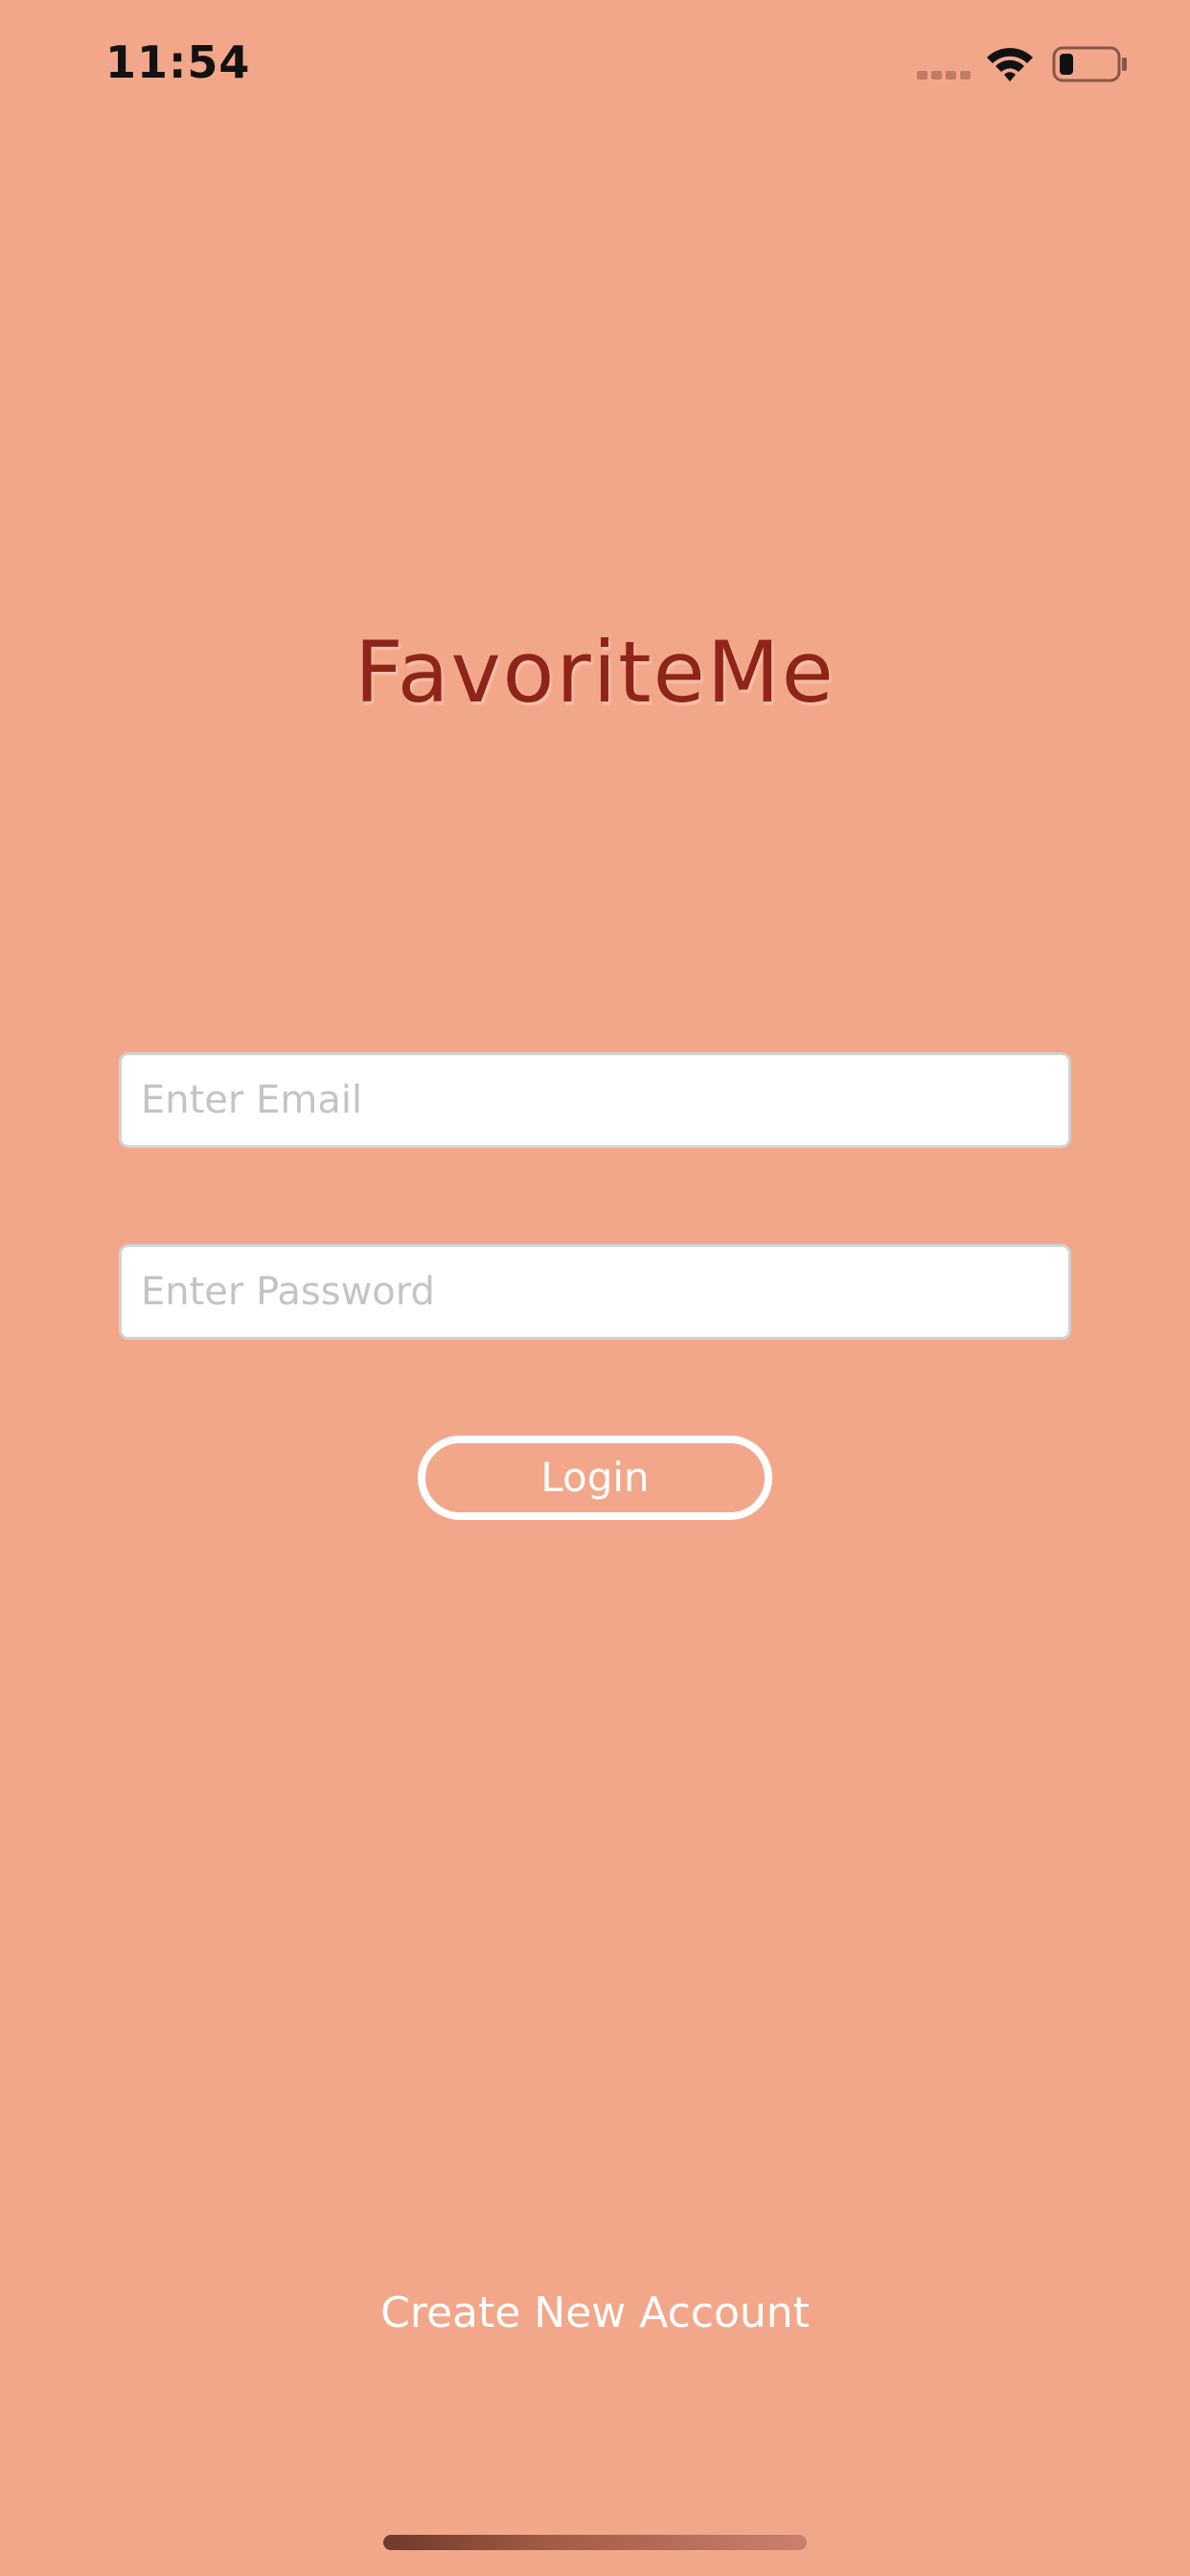 This screenshot has width=1190, height=2576. Describe the element at coordinates (595, 672) in the screenshot. I see `app-title: FavoriteMe` at that location.